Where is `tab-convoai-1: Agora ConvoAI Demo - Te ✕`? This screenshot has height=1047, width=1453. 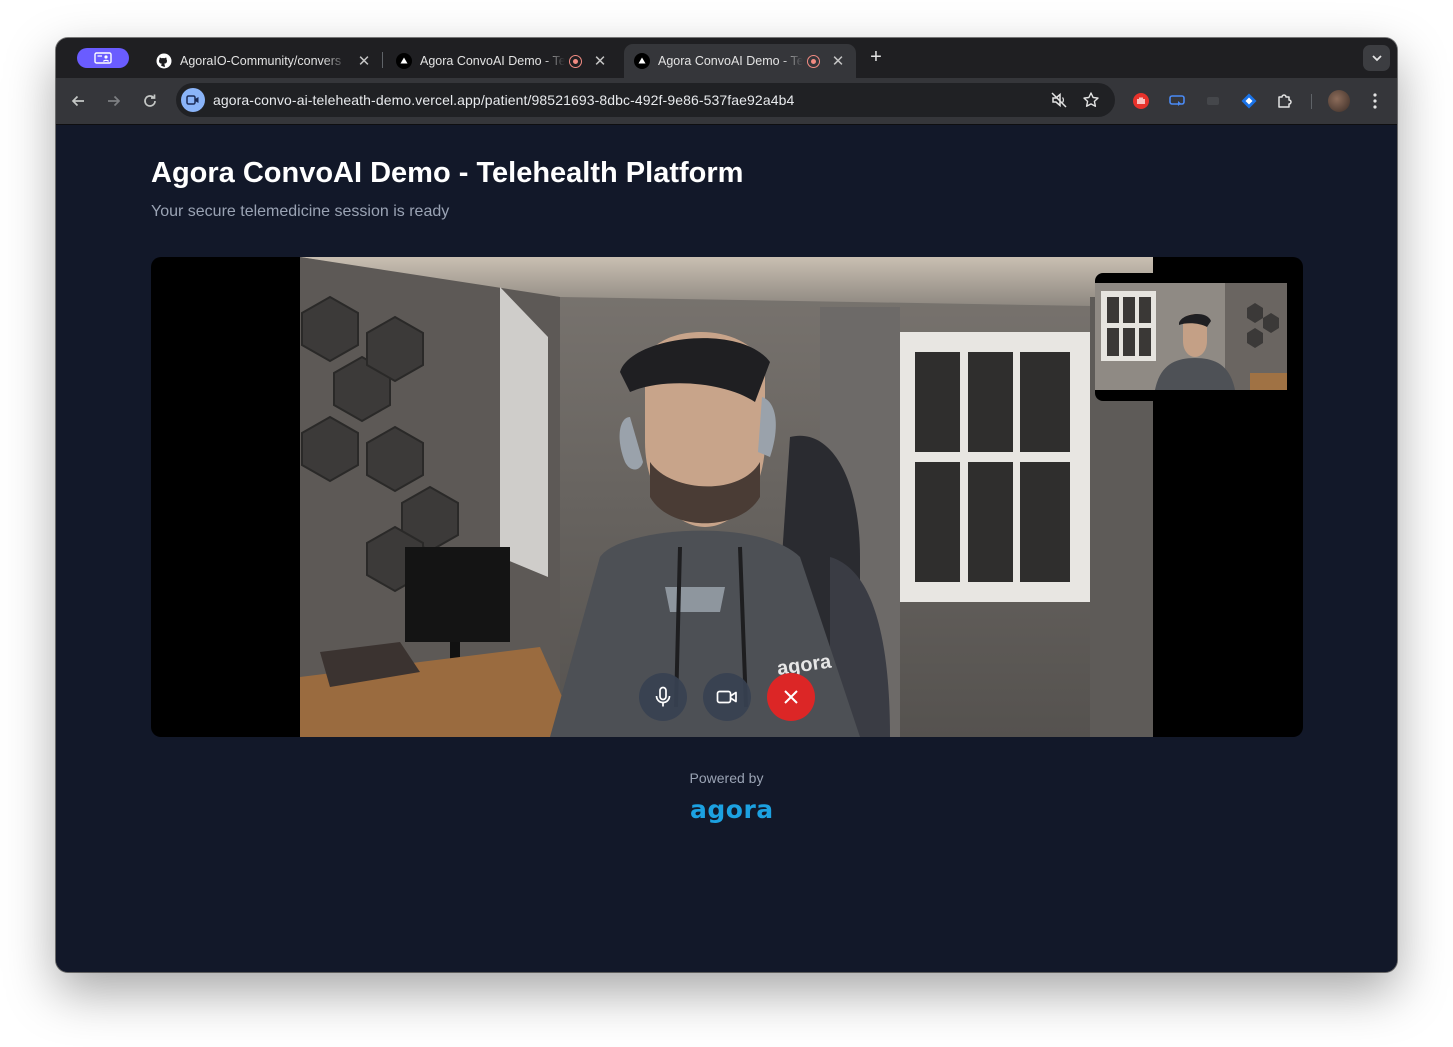 tab-convoai-1: Agora ConvoAI Demo - Te ✕ is located at coordinates (504, 61).